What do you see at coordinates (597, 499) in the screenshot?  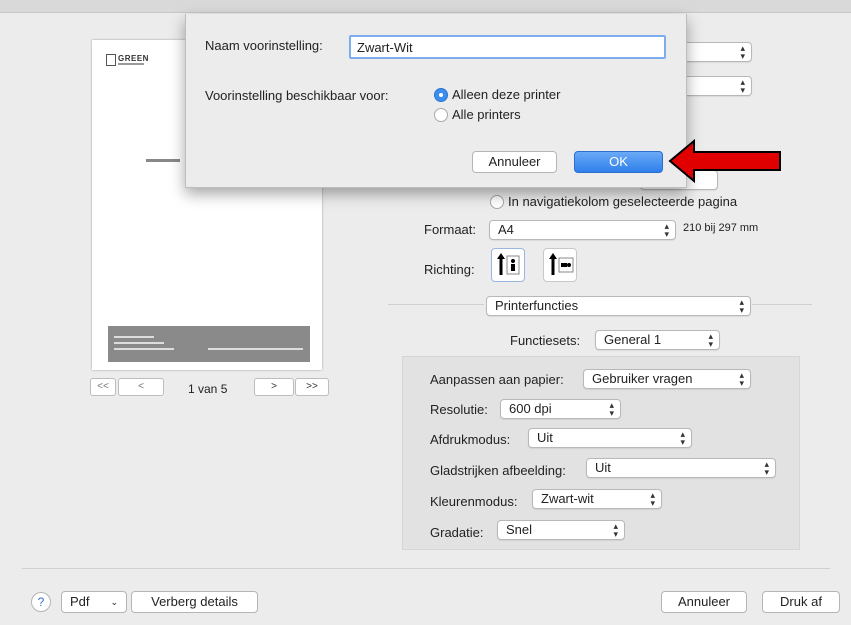 I see `color-mode-popup: Zwart-wit ▴ ▾` at bounding box center [597, 499].